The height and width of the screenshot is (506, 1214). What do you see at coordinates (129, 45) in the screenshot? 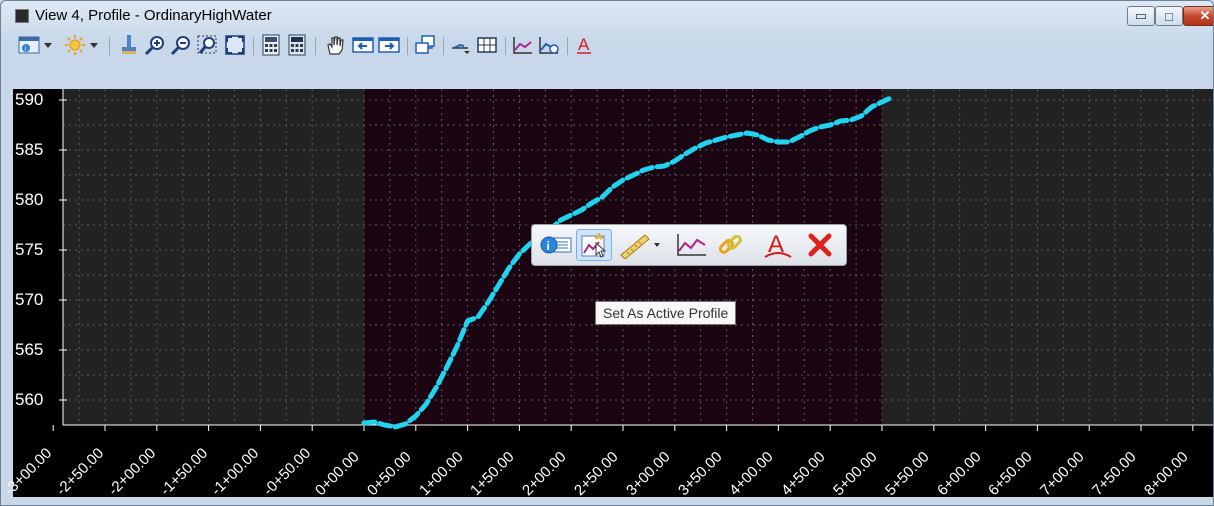
I see `update-view-icon` at bounding box center [129, 45].